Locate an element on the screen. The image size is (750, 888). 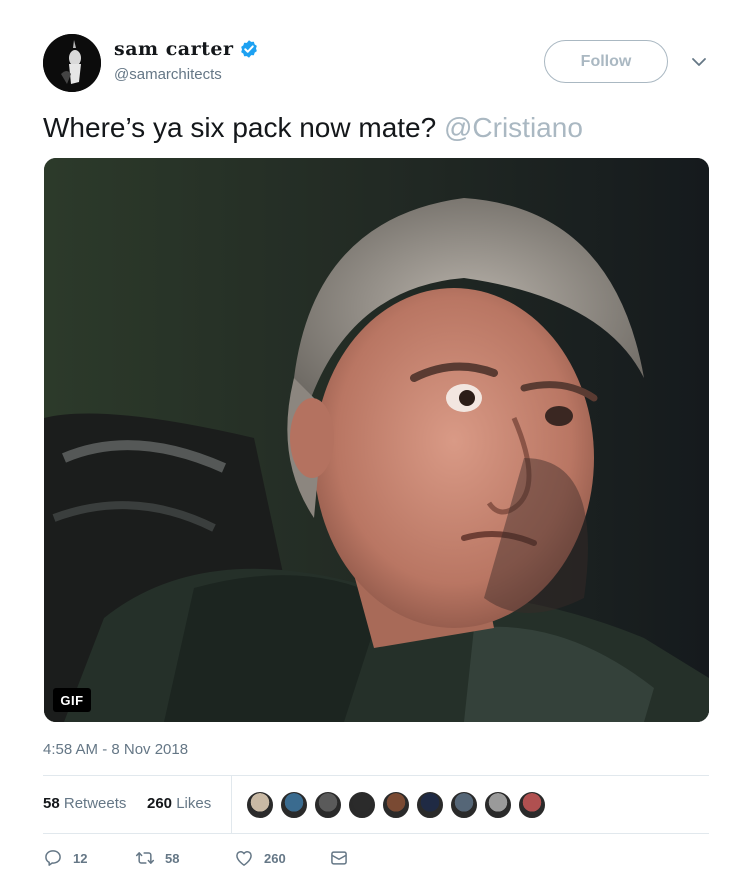
retweets-stat: 58 Retweets is located at coordinates (84, 803).